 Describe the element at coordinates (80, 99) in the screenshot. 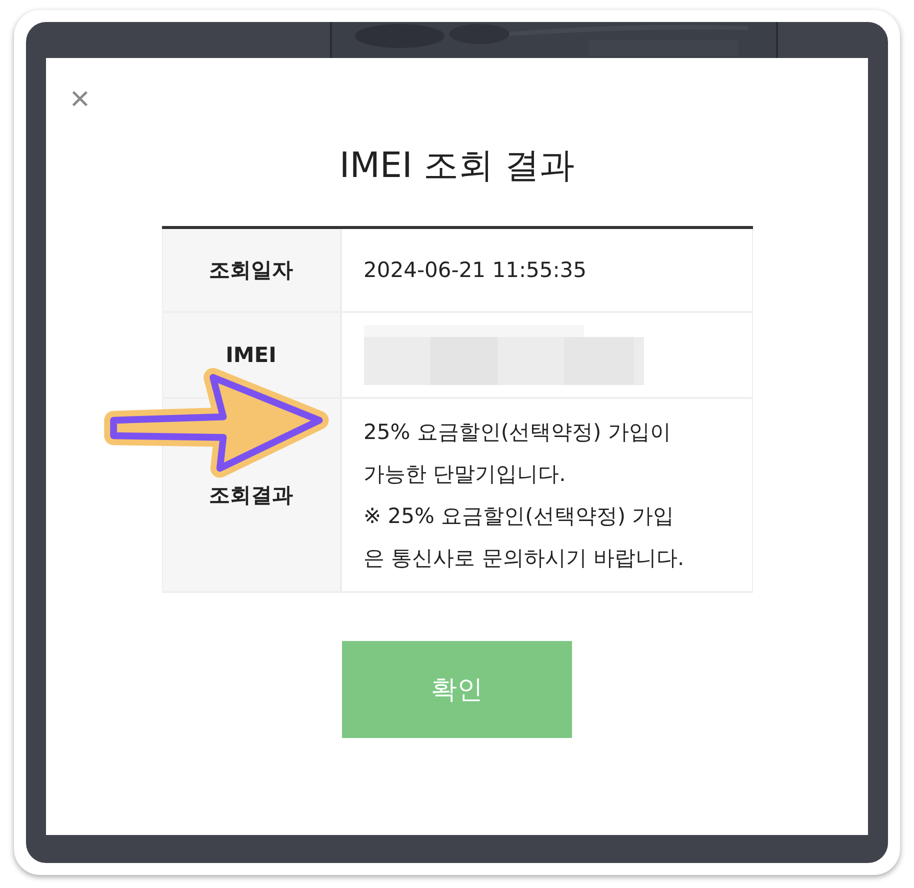

I see `close-button: ×` at that location.